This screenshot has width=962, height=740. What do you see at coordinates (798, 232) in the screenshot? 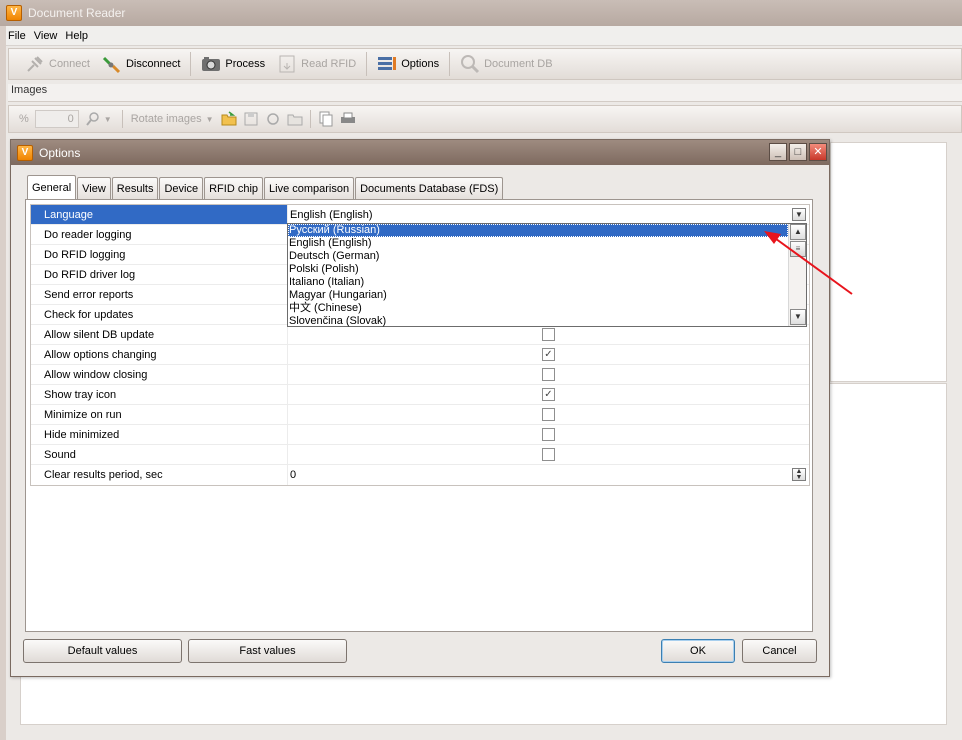
I see `scroll-up-icon: ▲` at bounding box center [798, 232].